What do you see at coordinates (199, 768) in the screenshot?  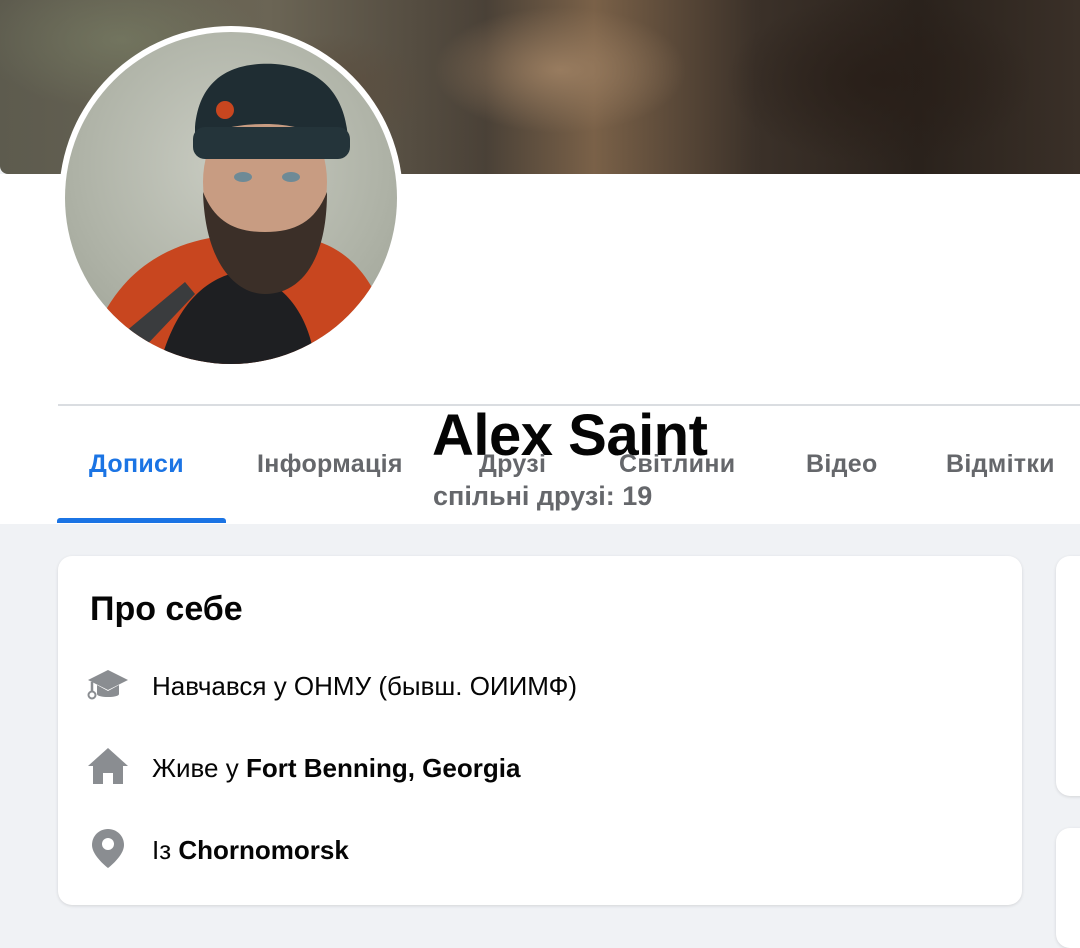 I see `lives-in-prefix: Живе у` at bounding box center [199, 768].